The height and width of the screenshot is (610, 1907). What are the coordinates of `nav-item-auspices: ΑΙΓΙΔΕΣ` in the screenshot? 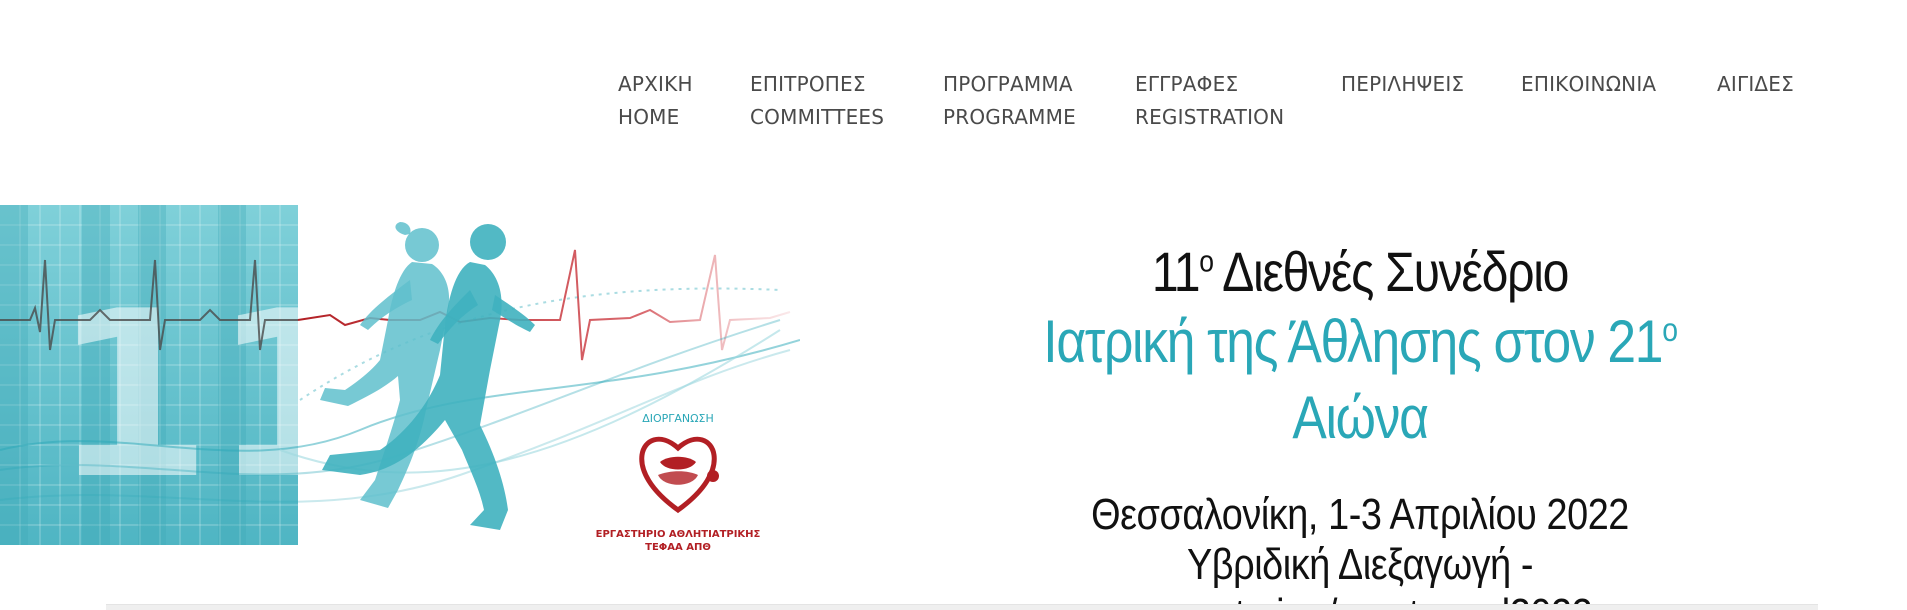 It's located at (1755, 84).